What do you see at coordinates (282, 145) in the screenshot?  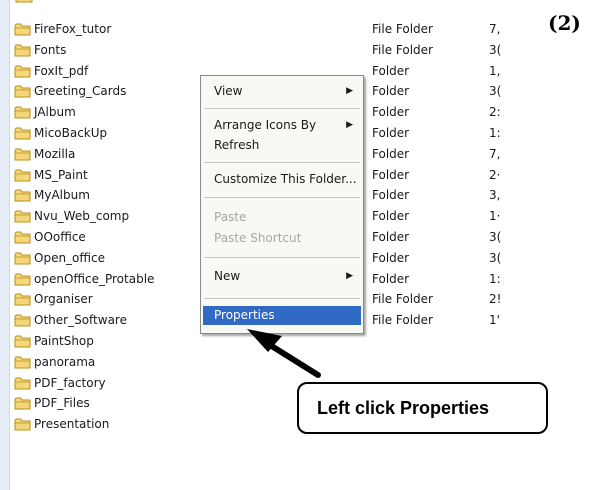 I see `menu-item-refresh: Refresh` at bounding box center [282, 145].